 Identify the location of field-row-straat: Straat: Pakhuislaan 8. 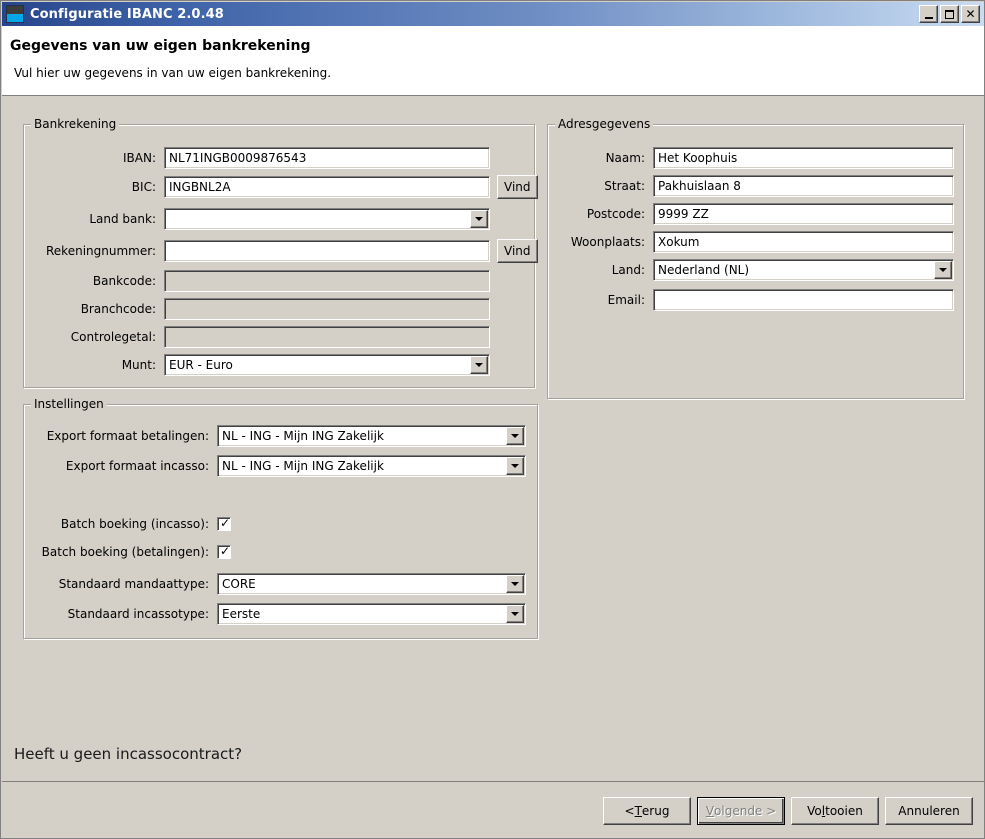
(751, 186).